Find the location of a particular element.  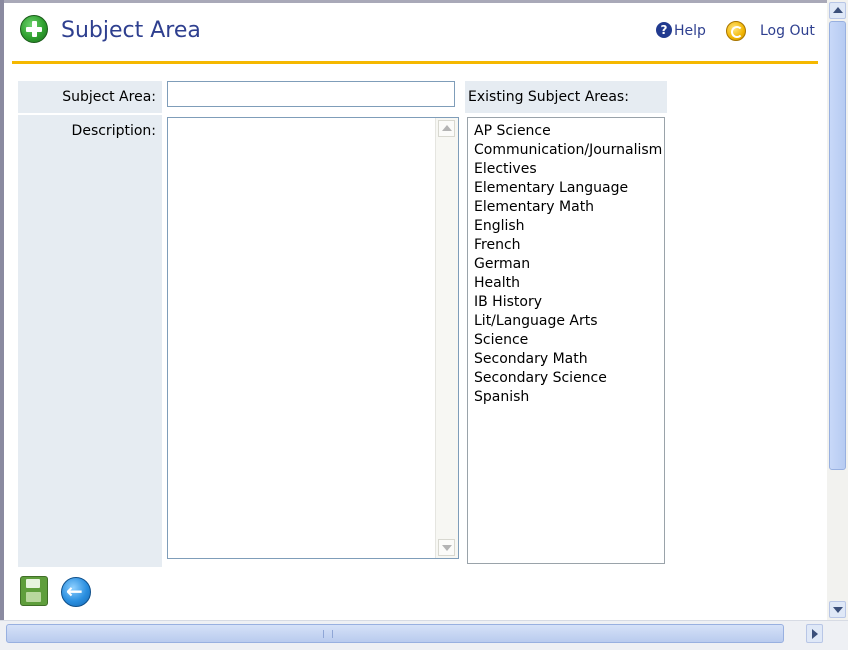

save-icon is located at coordinates (34, 591).